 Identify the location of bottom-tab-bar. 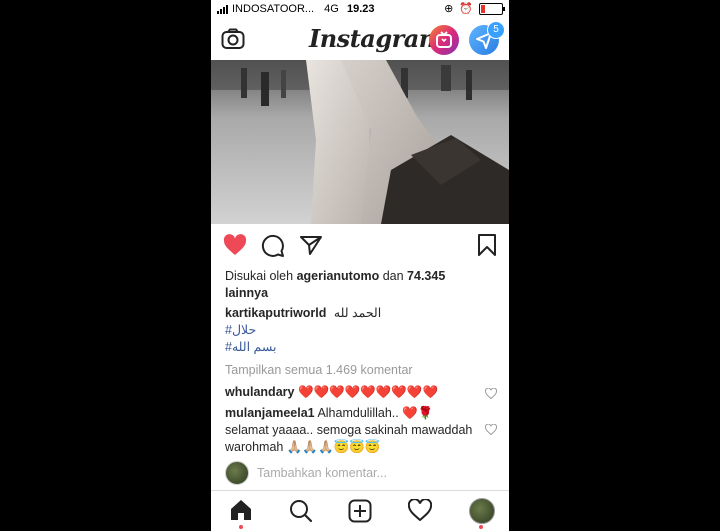
(360, 510).